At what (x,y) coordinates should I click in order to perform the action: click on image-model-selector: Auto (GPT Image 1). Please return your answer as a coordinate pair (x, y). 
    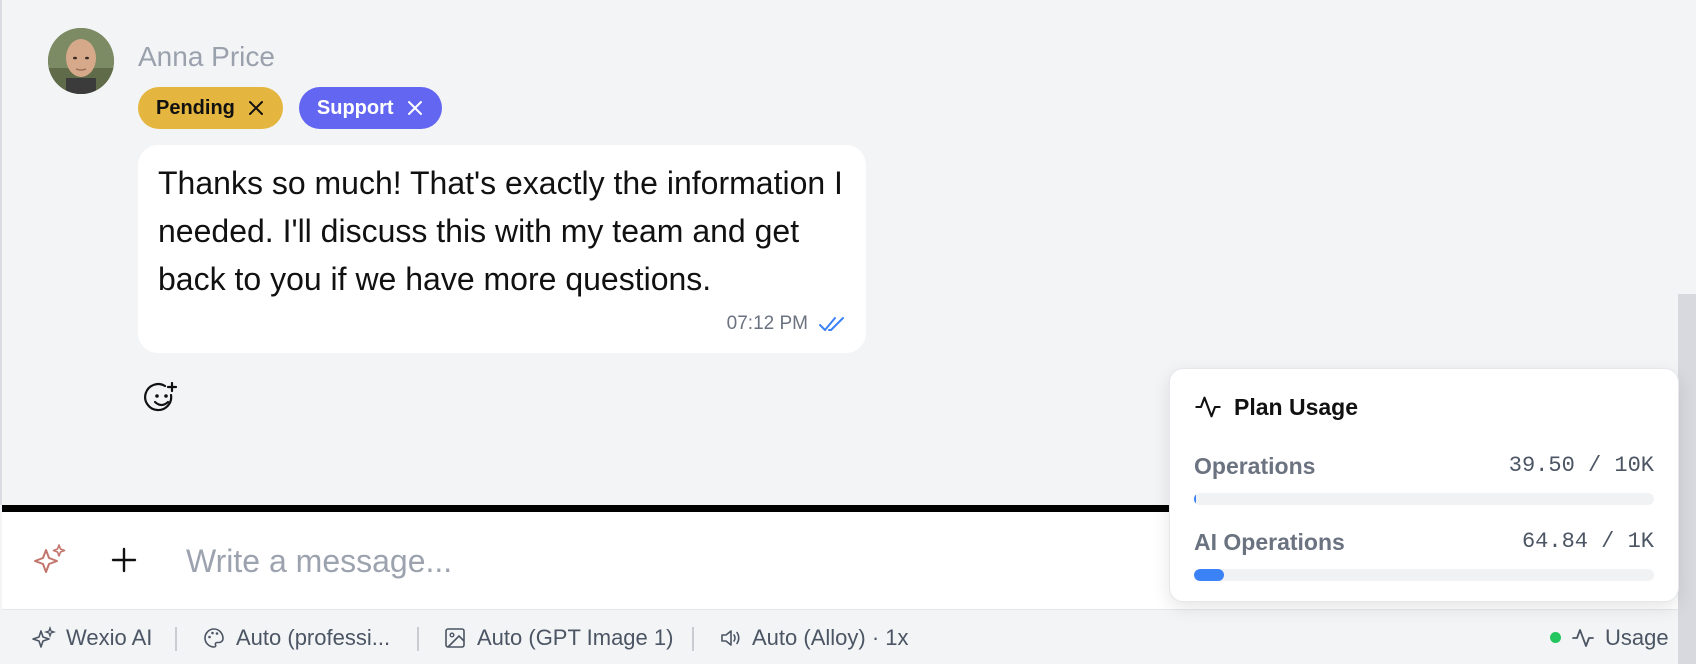
    Looking at the image, I should click on (558, 637).